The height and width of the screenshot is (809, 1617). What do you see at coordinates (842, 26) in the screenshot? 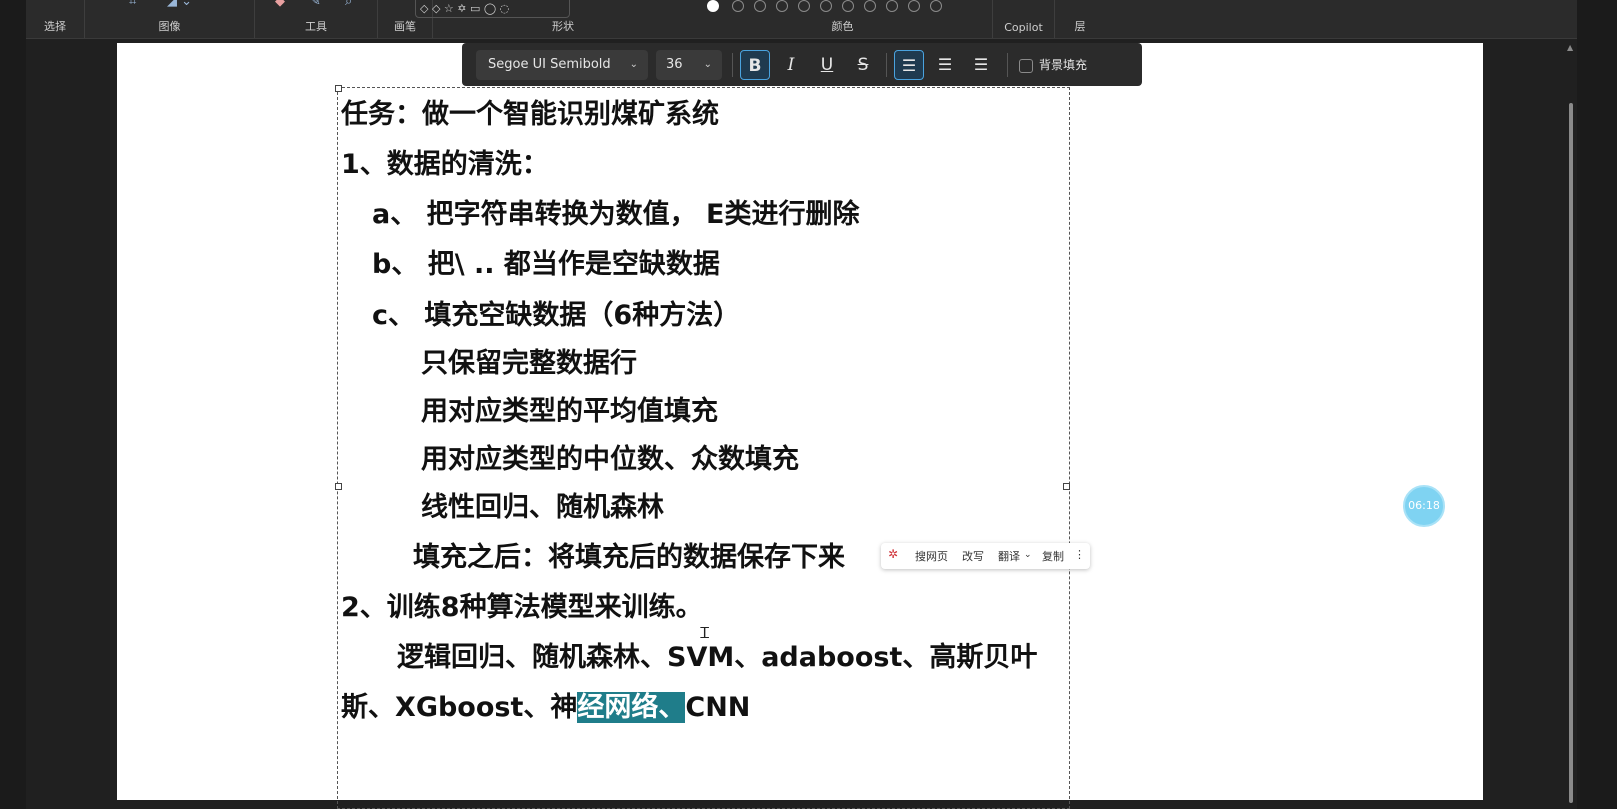
I see `ribbon-group-label: 颜色` at bounding box center [842, 26].